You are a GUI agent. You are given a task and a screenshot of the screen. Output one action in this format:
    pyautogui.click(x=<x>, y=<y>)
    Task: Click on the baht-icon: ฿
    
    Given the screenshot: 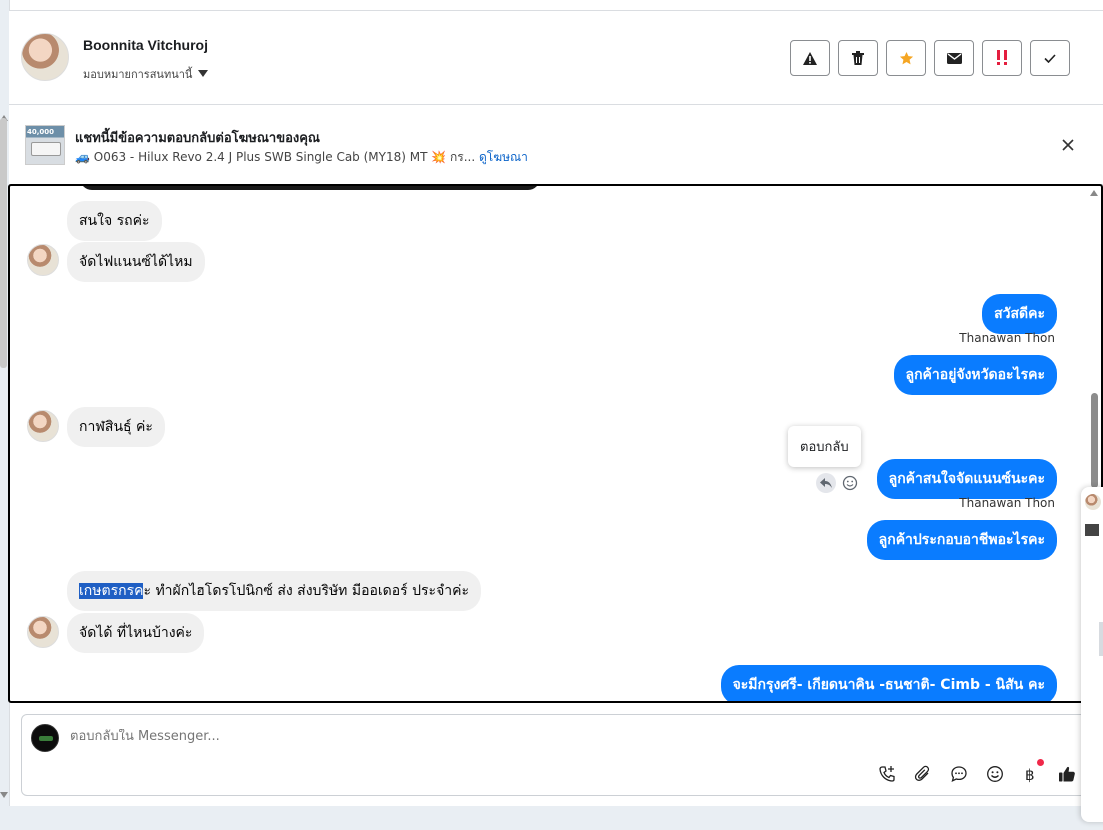 What is the action you would take?
    pyautogui.click(x=1030, y=774)
    